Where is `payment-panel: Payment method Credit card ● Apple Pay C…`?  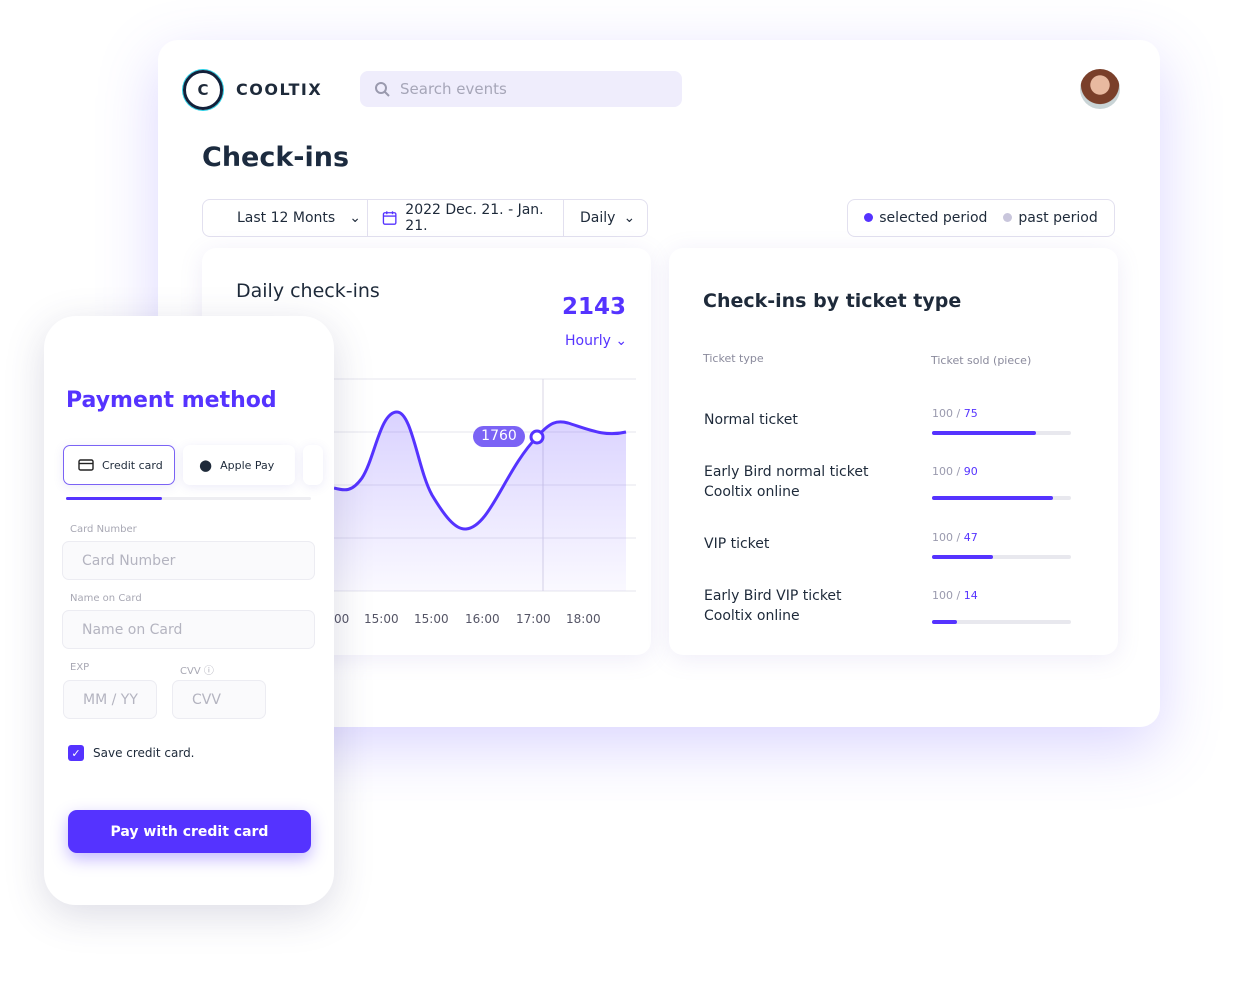
payment-panel: Payment method Credit card ● Apple Pay C… is located at coordinates (189, 610).